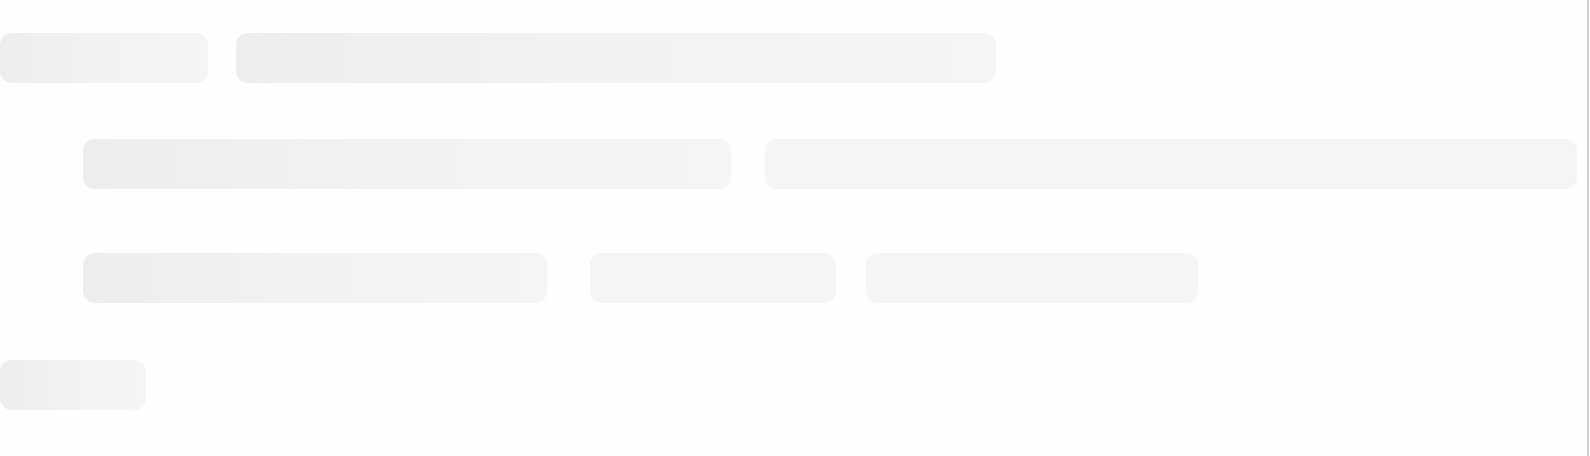  Describe the element at coordinates (713, 278) in the screenshot. I see `skeleton-bar-row3-b` at that location.